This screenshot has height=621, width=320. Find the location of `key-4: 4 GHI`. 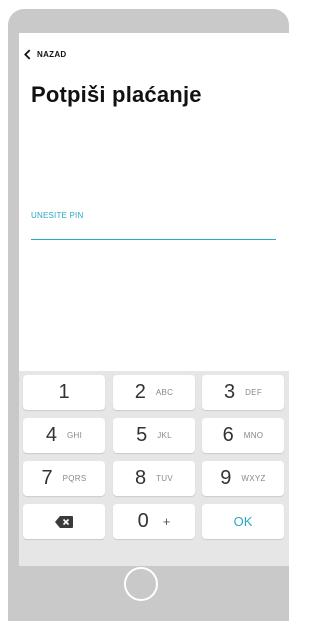

key-4: 4 GHI is located at coordinates (64, 435).